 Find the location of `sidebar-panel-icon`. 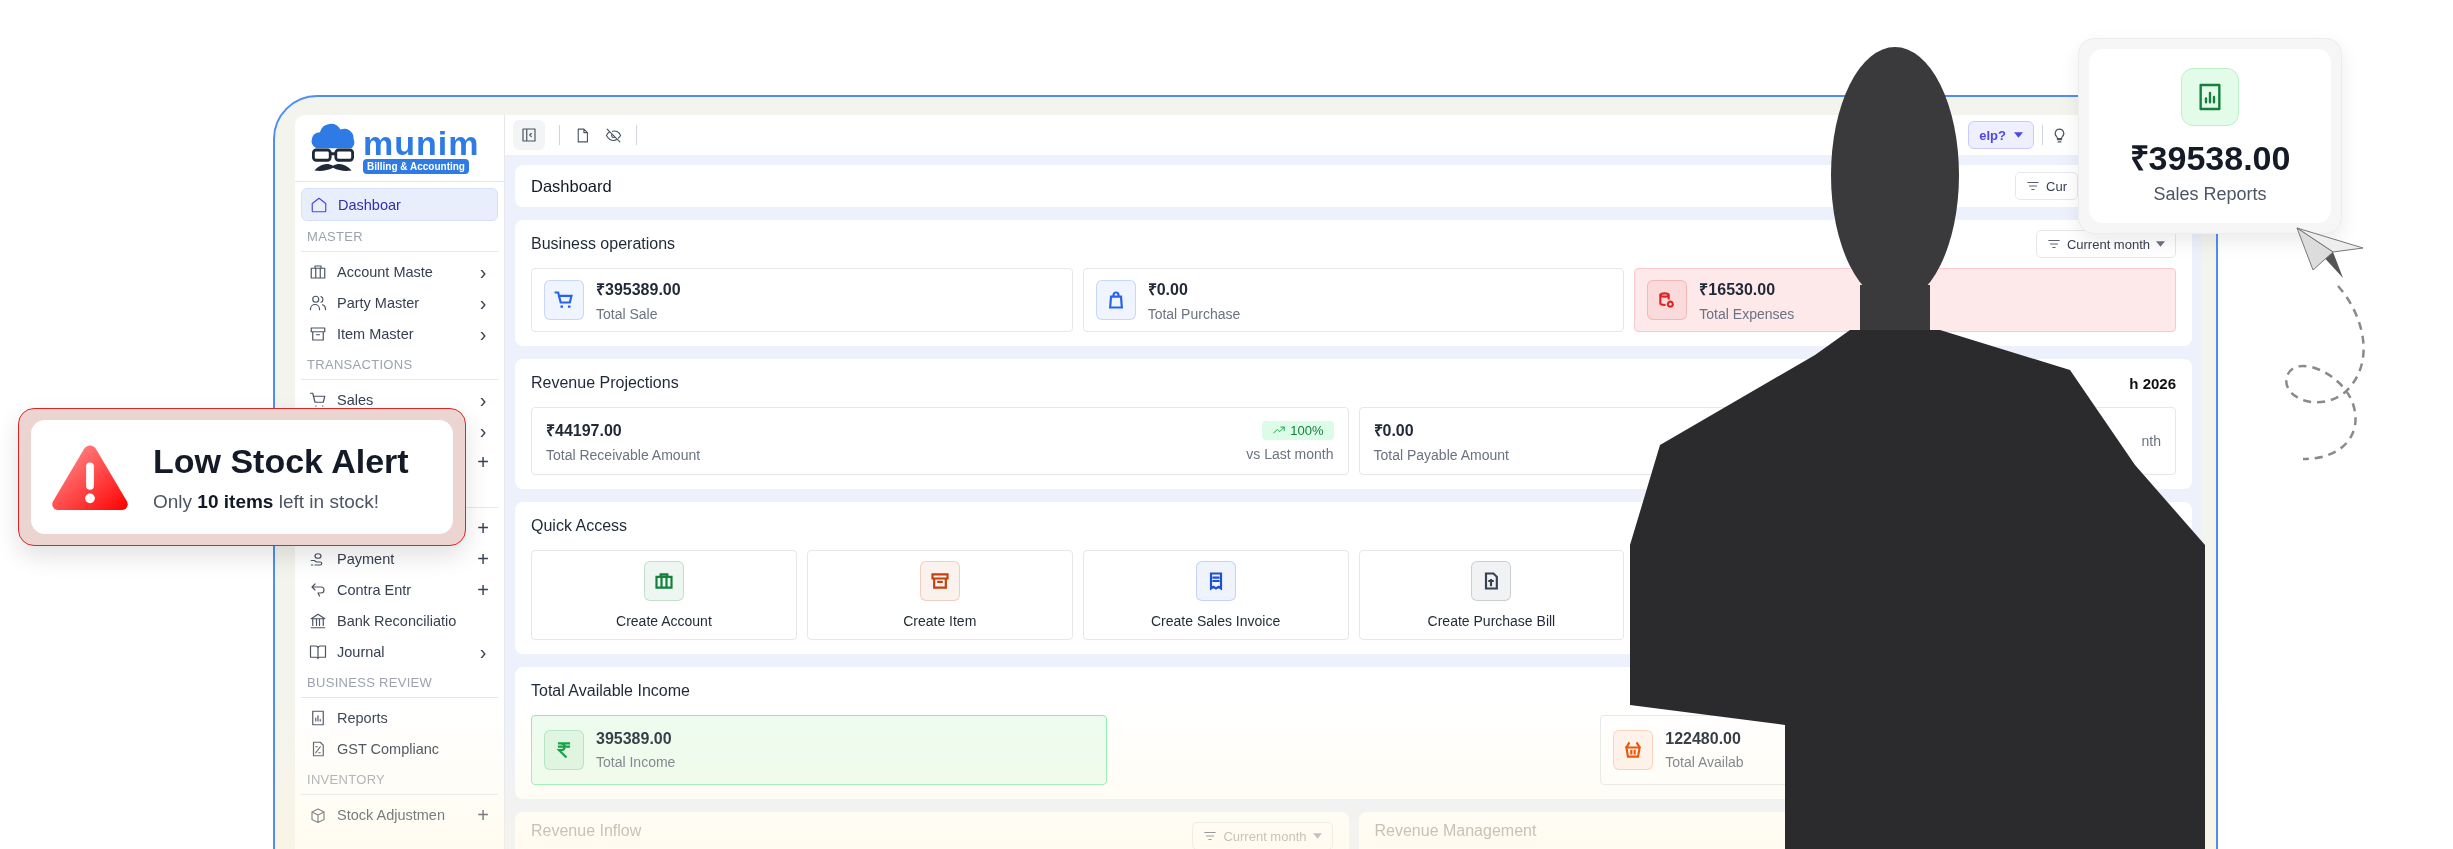

sidebar-panel-icon is located at coordinates (529, 135).